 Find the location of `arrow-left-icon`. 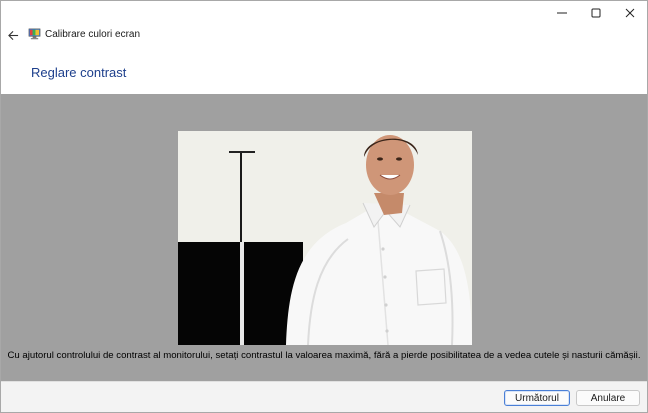

arrow-left-icon is located at coordinates (12, 35).